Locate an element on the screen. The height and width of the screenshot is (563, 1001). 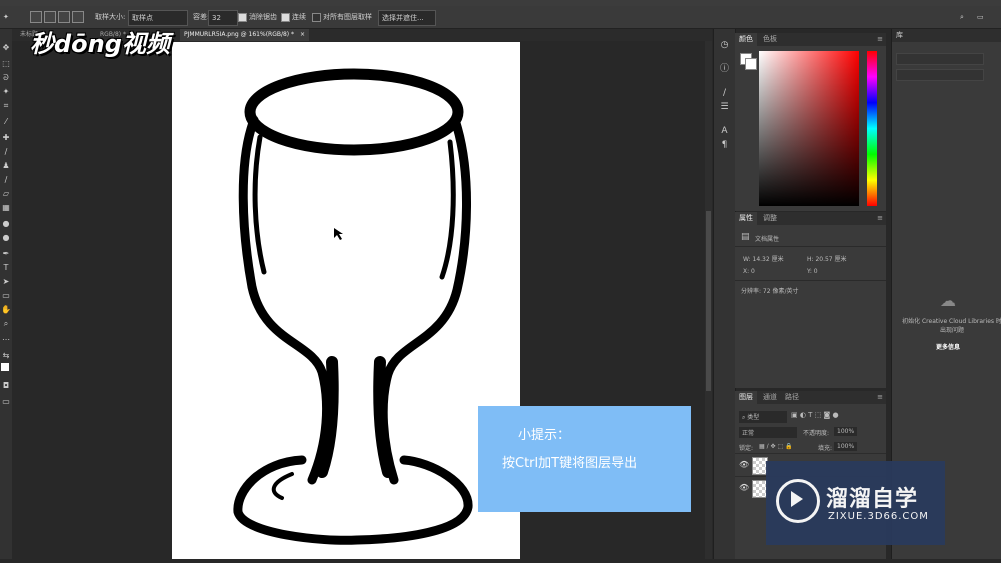
library-error-message: 初始化 Creative Cloud Libraries 时出现问题 is located at coordinates (951, 326).